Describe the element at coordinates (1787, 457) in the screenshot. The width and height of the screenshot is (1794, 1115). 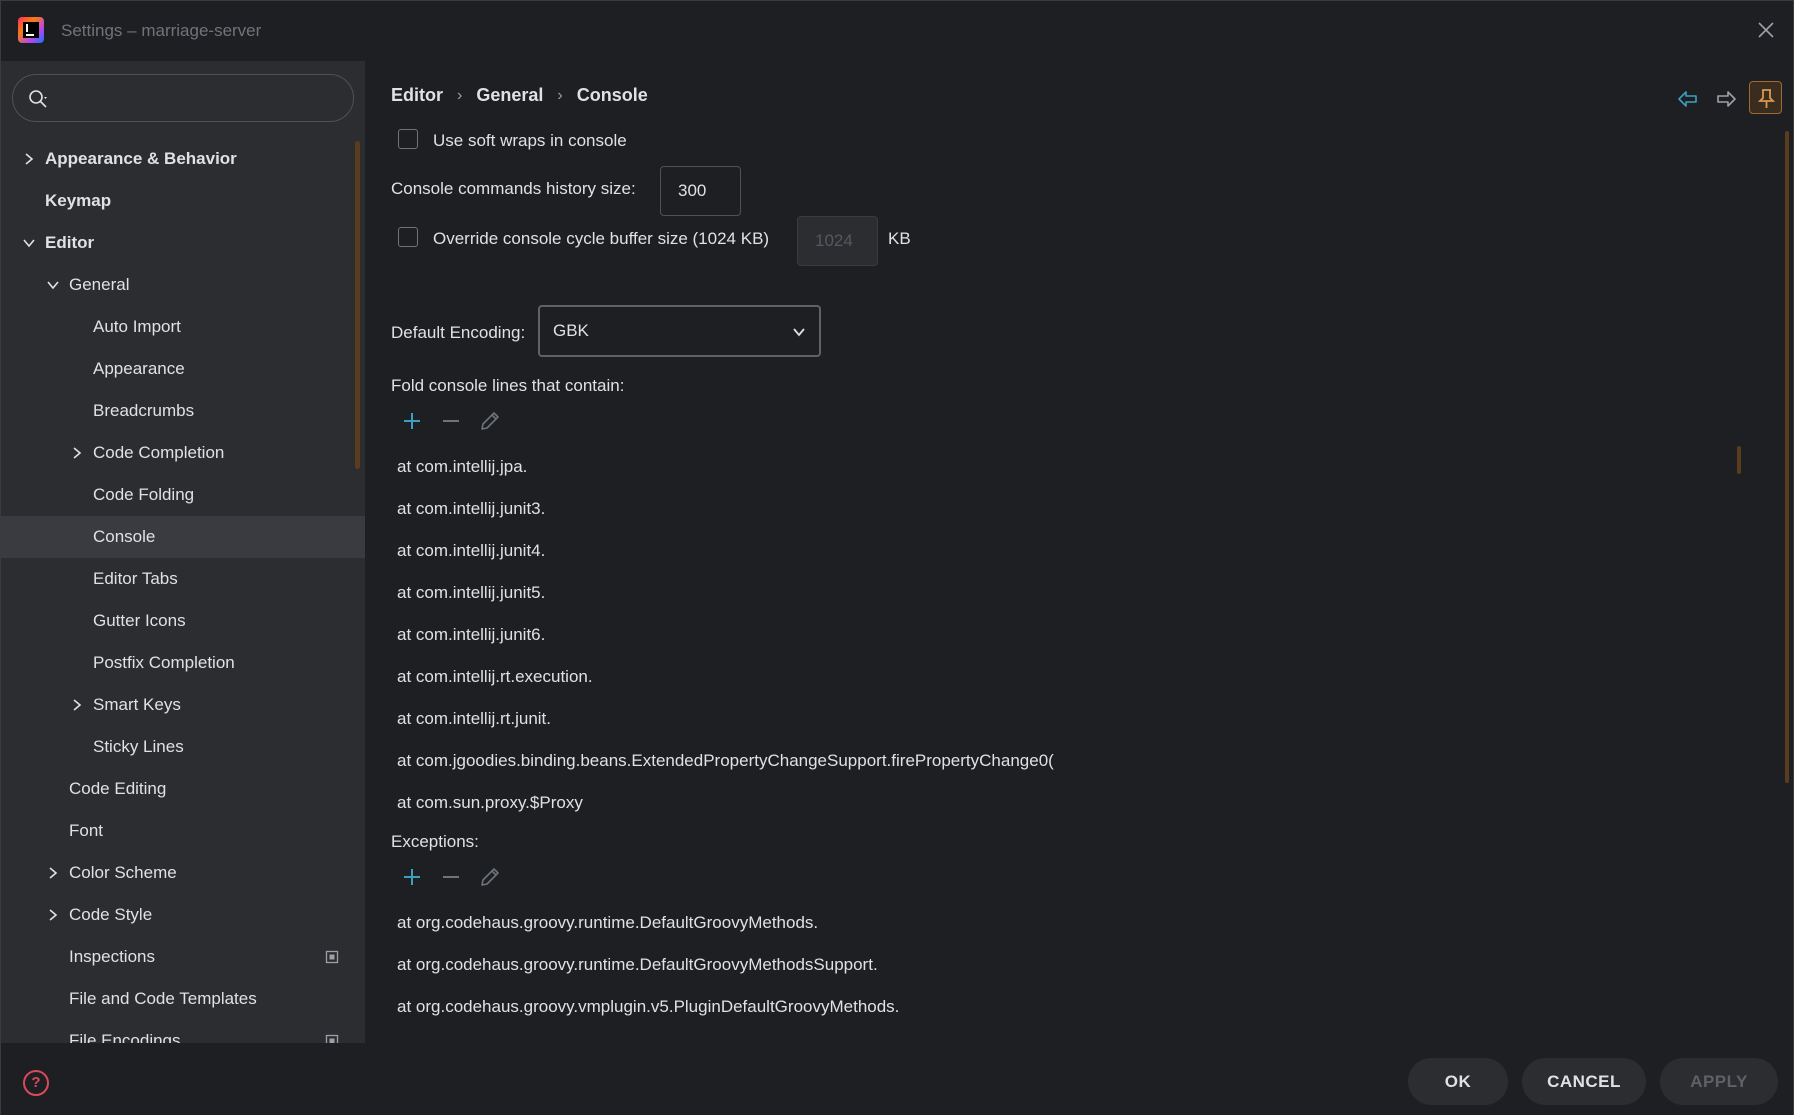
I see `content-scrollbar` at that location.